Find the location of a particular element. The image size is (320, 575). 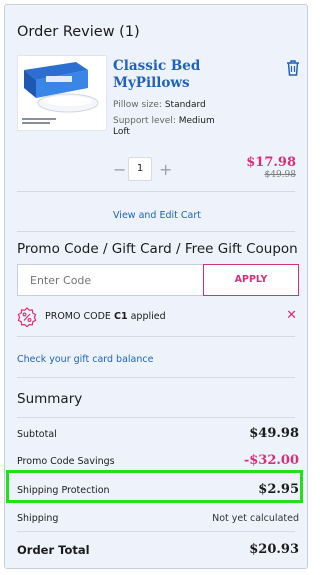

promo-applied-notice: PROMO CODE C1 applied ✕ is located at coordinates (158, 317).